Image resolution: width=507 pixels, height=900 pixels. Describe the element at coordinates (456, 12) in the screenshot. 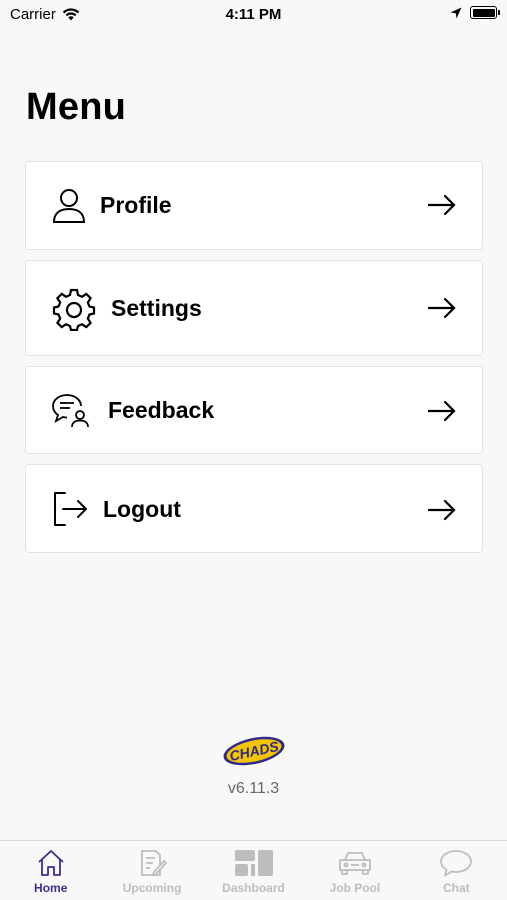

I see `location-arrow-icon` at that location.